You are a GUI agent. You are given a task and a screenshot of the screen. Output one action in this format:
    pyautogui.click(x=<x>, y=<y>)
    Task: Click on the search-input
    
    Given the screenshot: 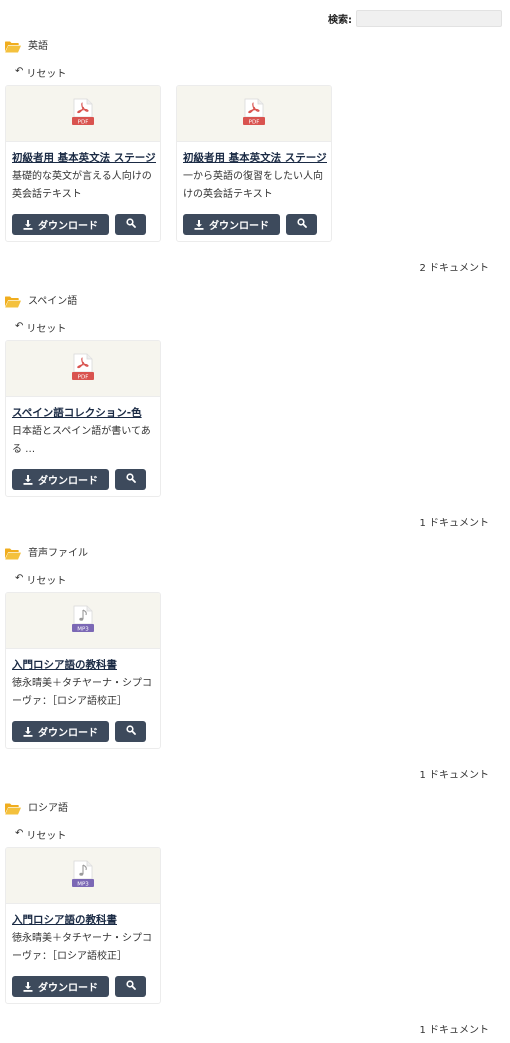 What is the action you would take?
    pyautogui.click(x=429, y=18)
    